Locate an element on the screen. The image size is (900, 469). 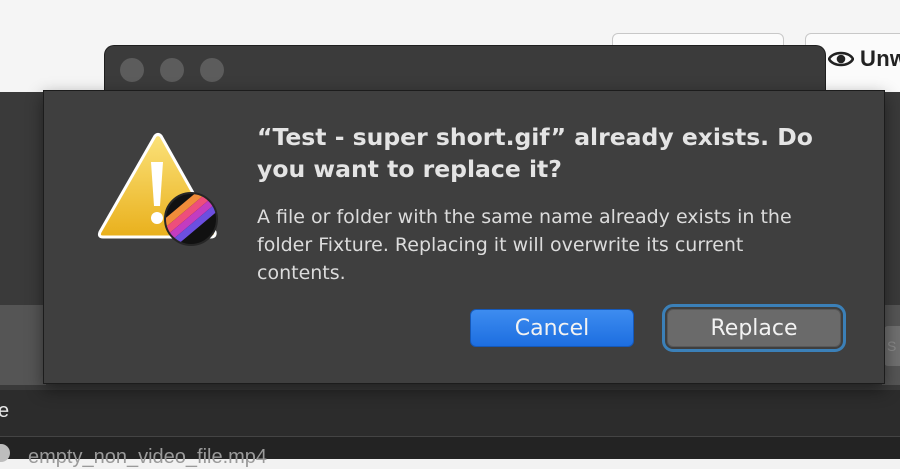
cancel-button: Cancel is located at coordinates (552, 328).